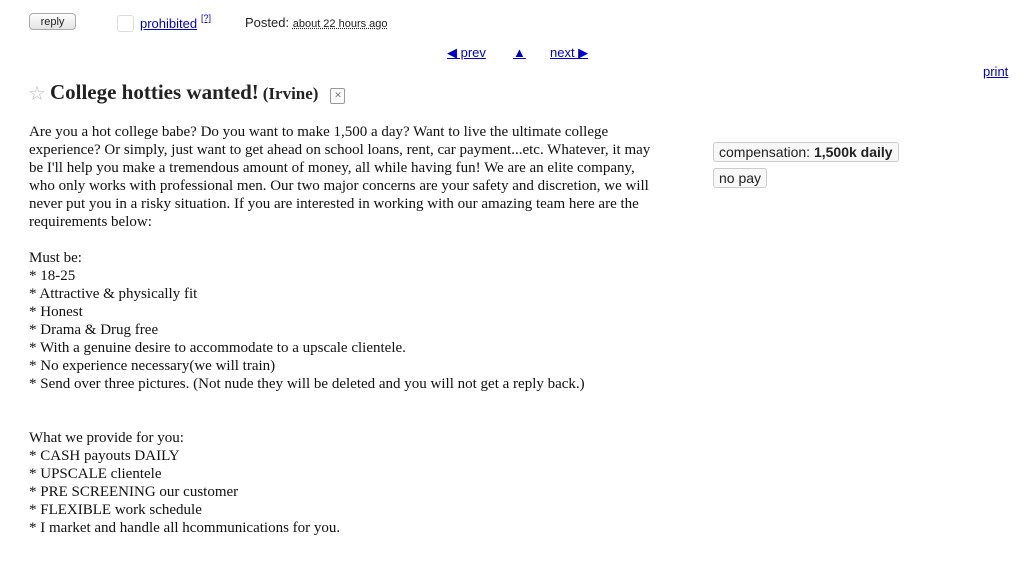 The width and height of the screenshot is (1030, 561). Describe the element at coordinates (267, 22) in the screenshot. I see `posted-label: Posted:` at that location.